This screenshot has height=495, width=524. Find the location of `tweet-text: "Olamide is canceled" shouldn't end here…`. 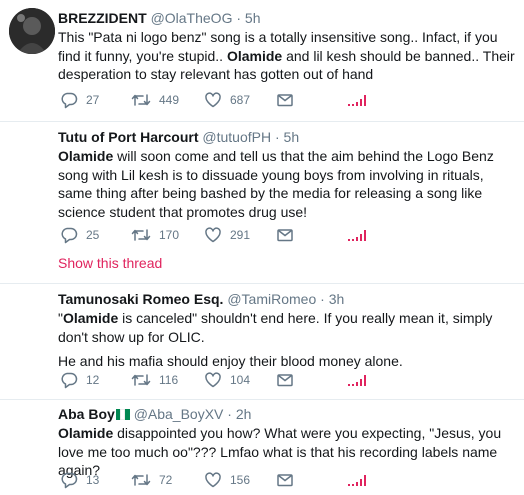

tweet-text: "Olamide is canceled" shouldn't end here… is located at coordinates (287, 327).